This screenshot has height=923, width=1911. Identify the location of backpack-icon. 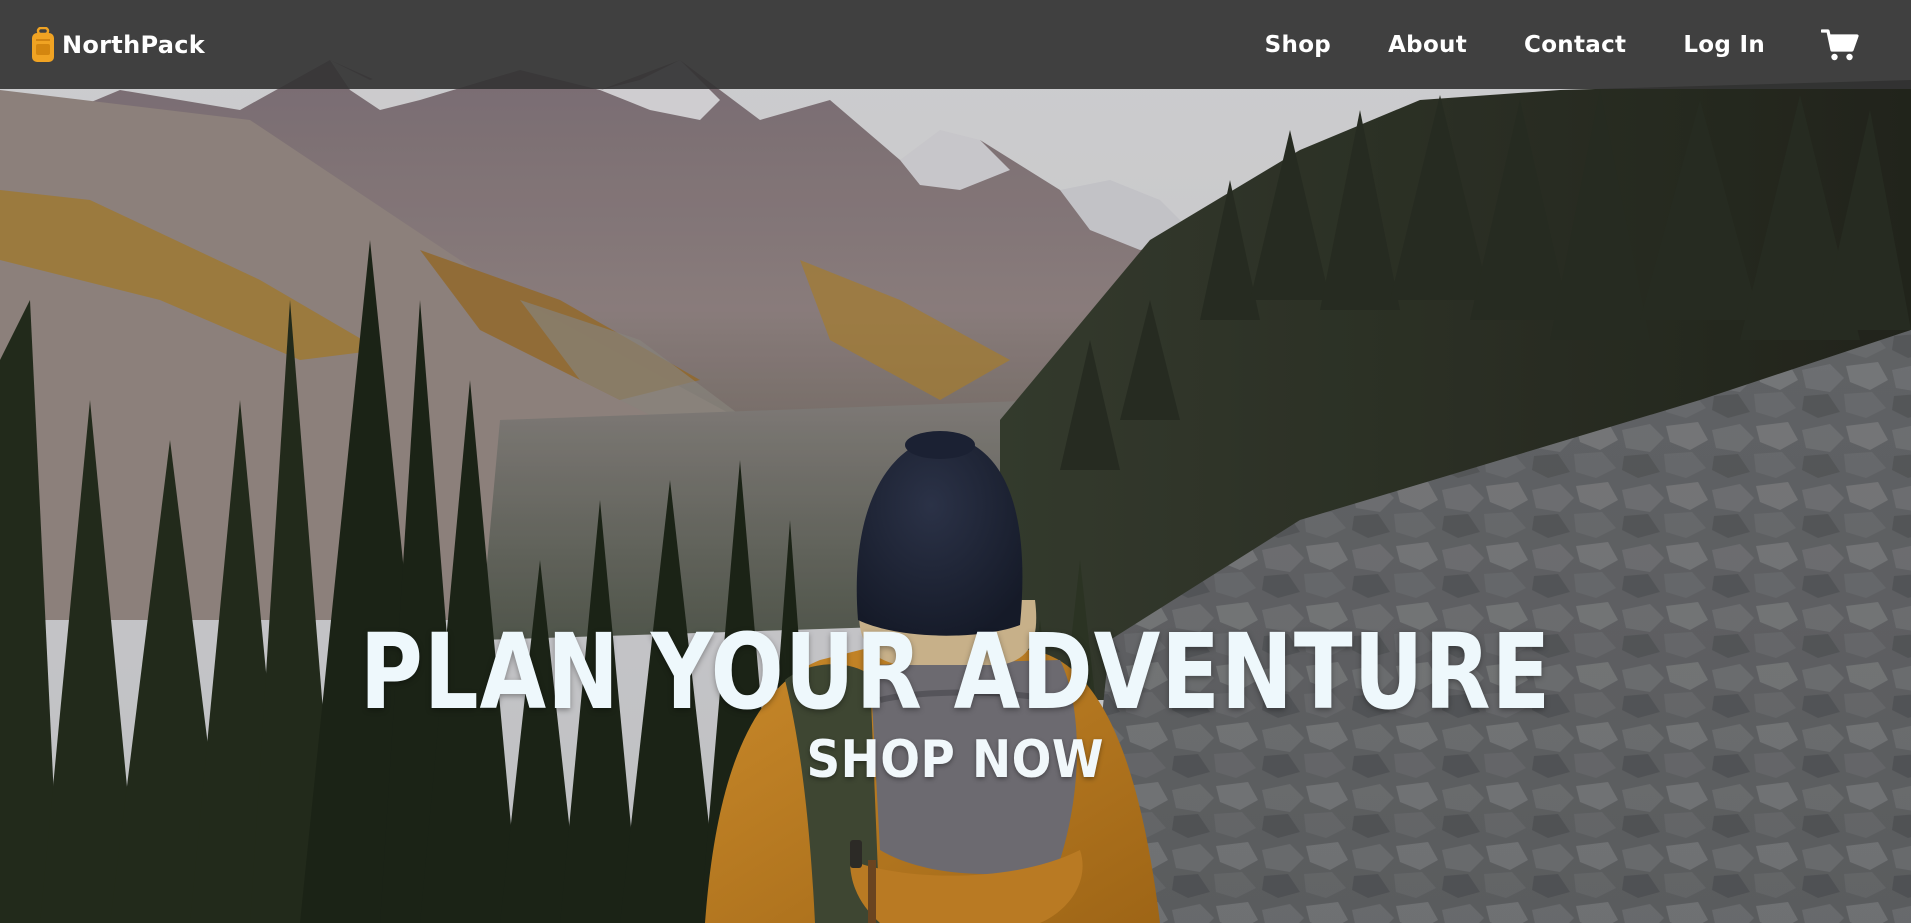
(43, 44).